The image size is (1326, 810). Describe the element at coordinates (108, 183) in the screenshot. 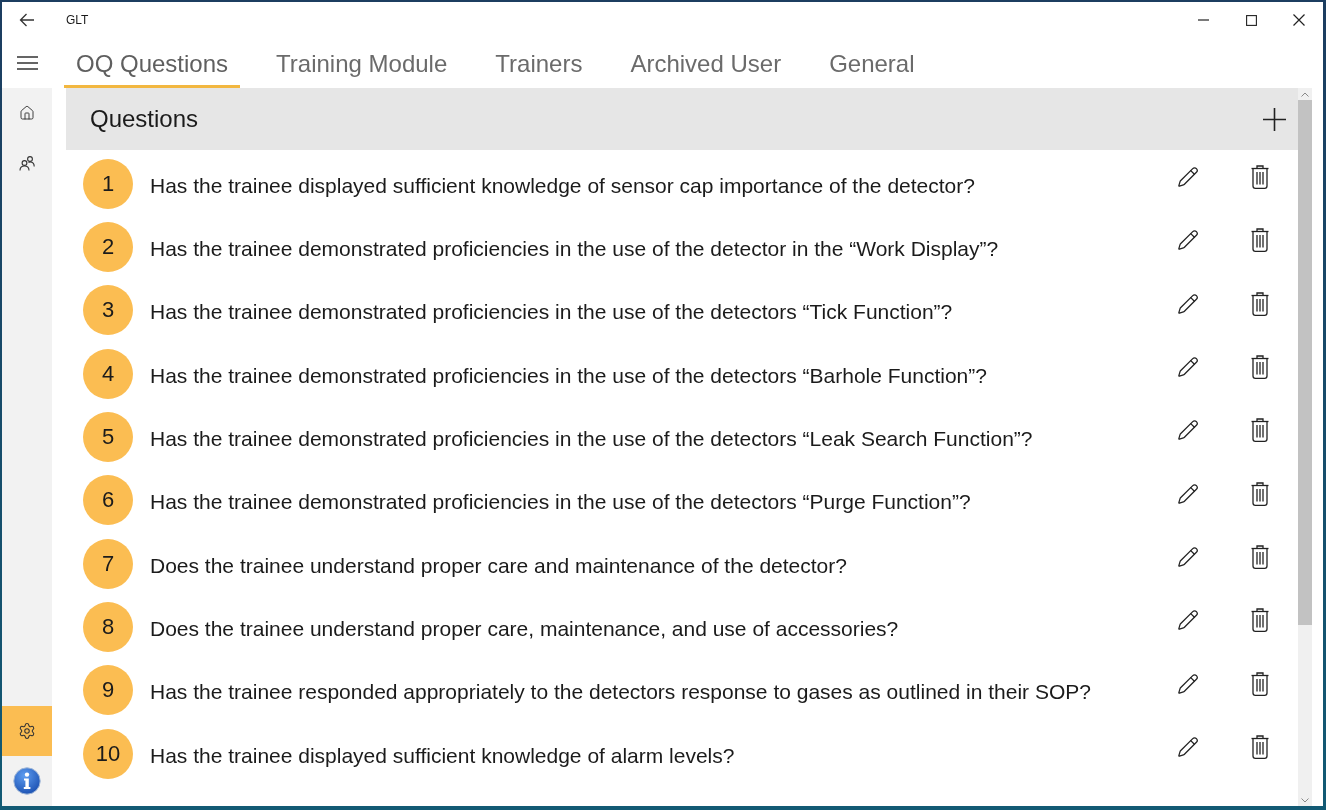

I see `question-number: 1` at that location.